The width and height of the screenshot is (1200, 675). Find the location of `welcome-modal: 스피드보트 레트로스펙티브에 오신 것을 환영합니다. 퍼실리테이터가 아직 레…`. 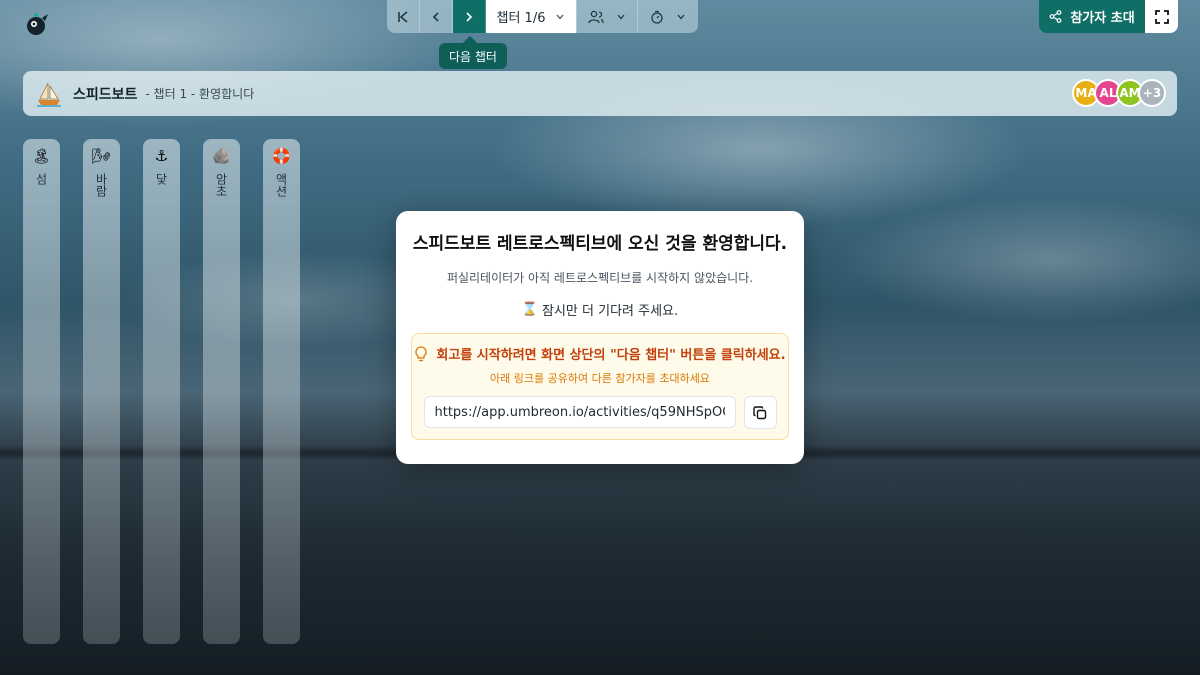

welcome-modal: 스피드보트 레트로스펙티브에 오신 것을 환영합니다. 퍼실리테이터가 아직 레… is located at coordinates (600, 337).